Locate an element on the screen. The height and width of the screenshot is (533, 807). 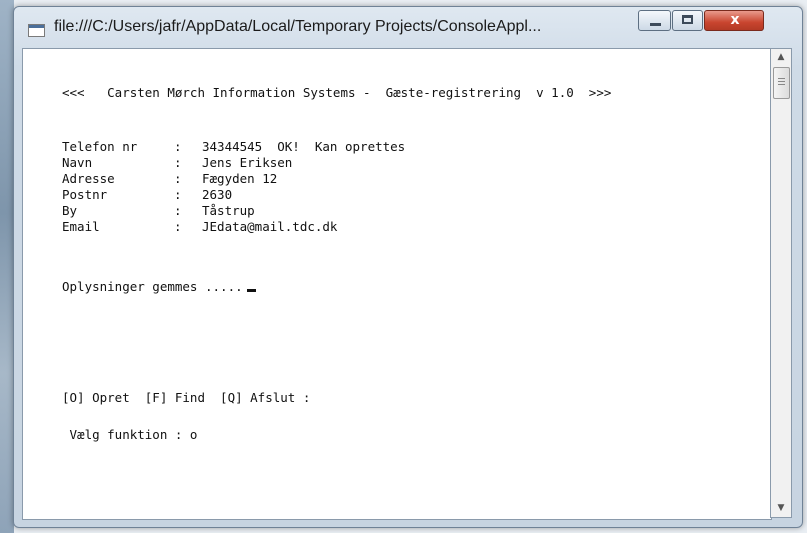
maximize-button is located at coordinates (687, 20).